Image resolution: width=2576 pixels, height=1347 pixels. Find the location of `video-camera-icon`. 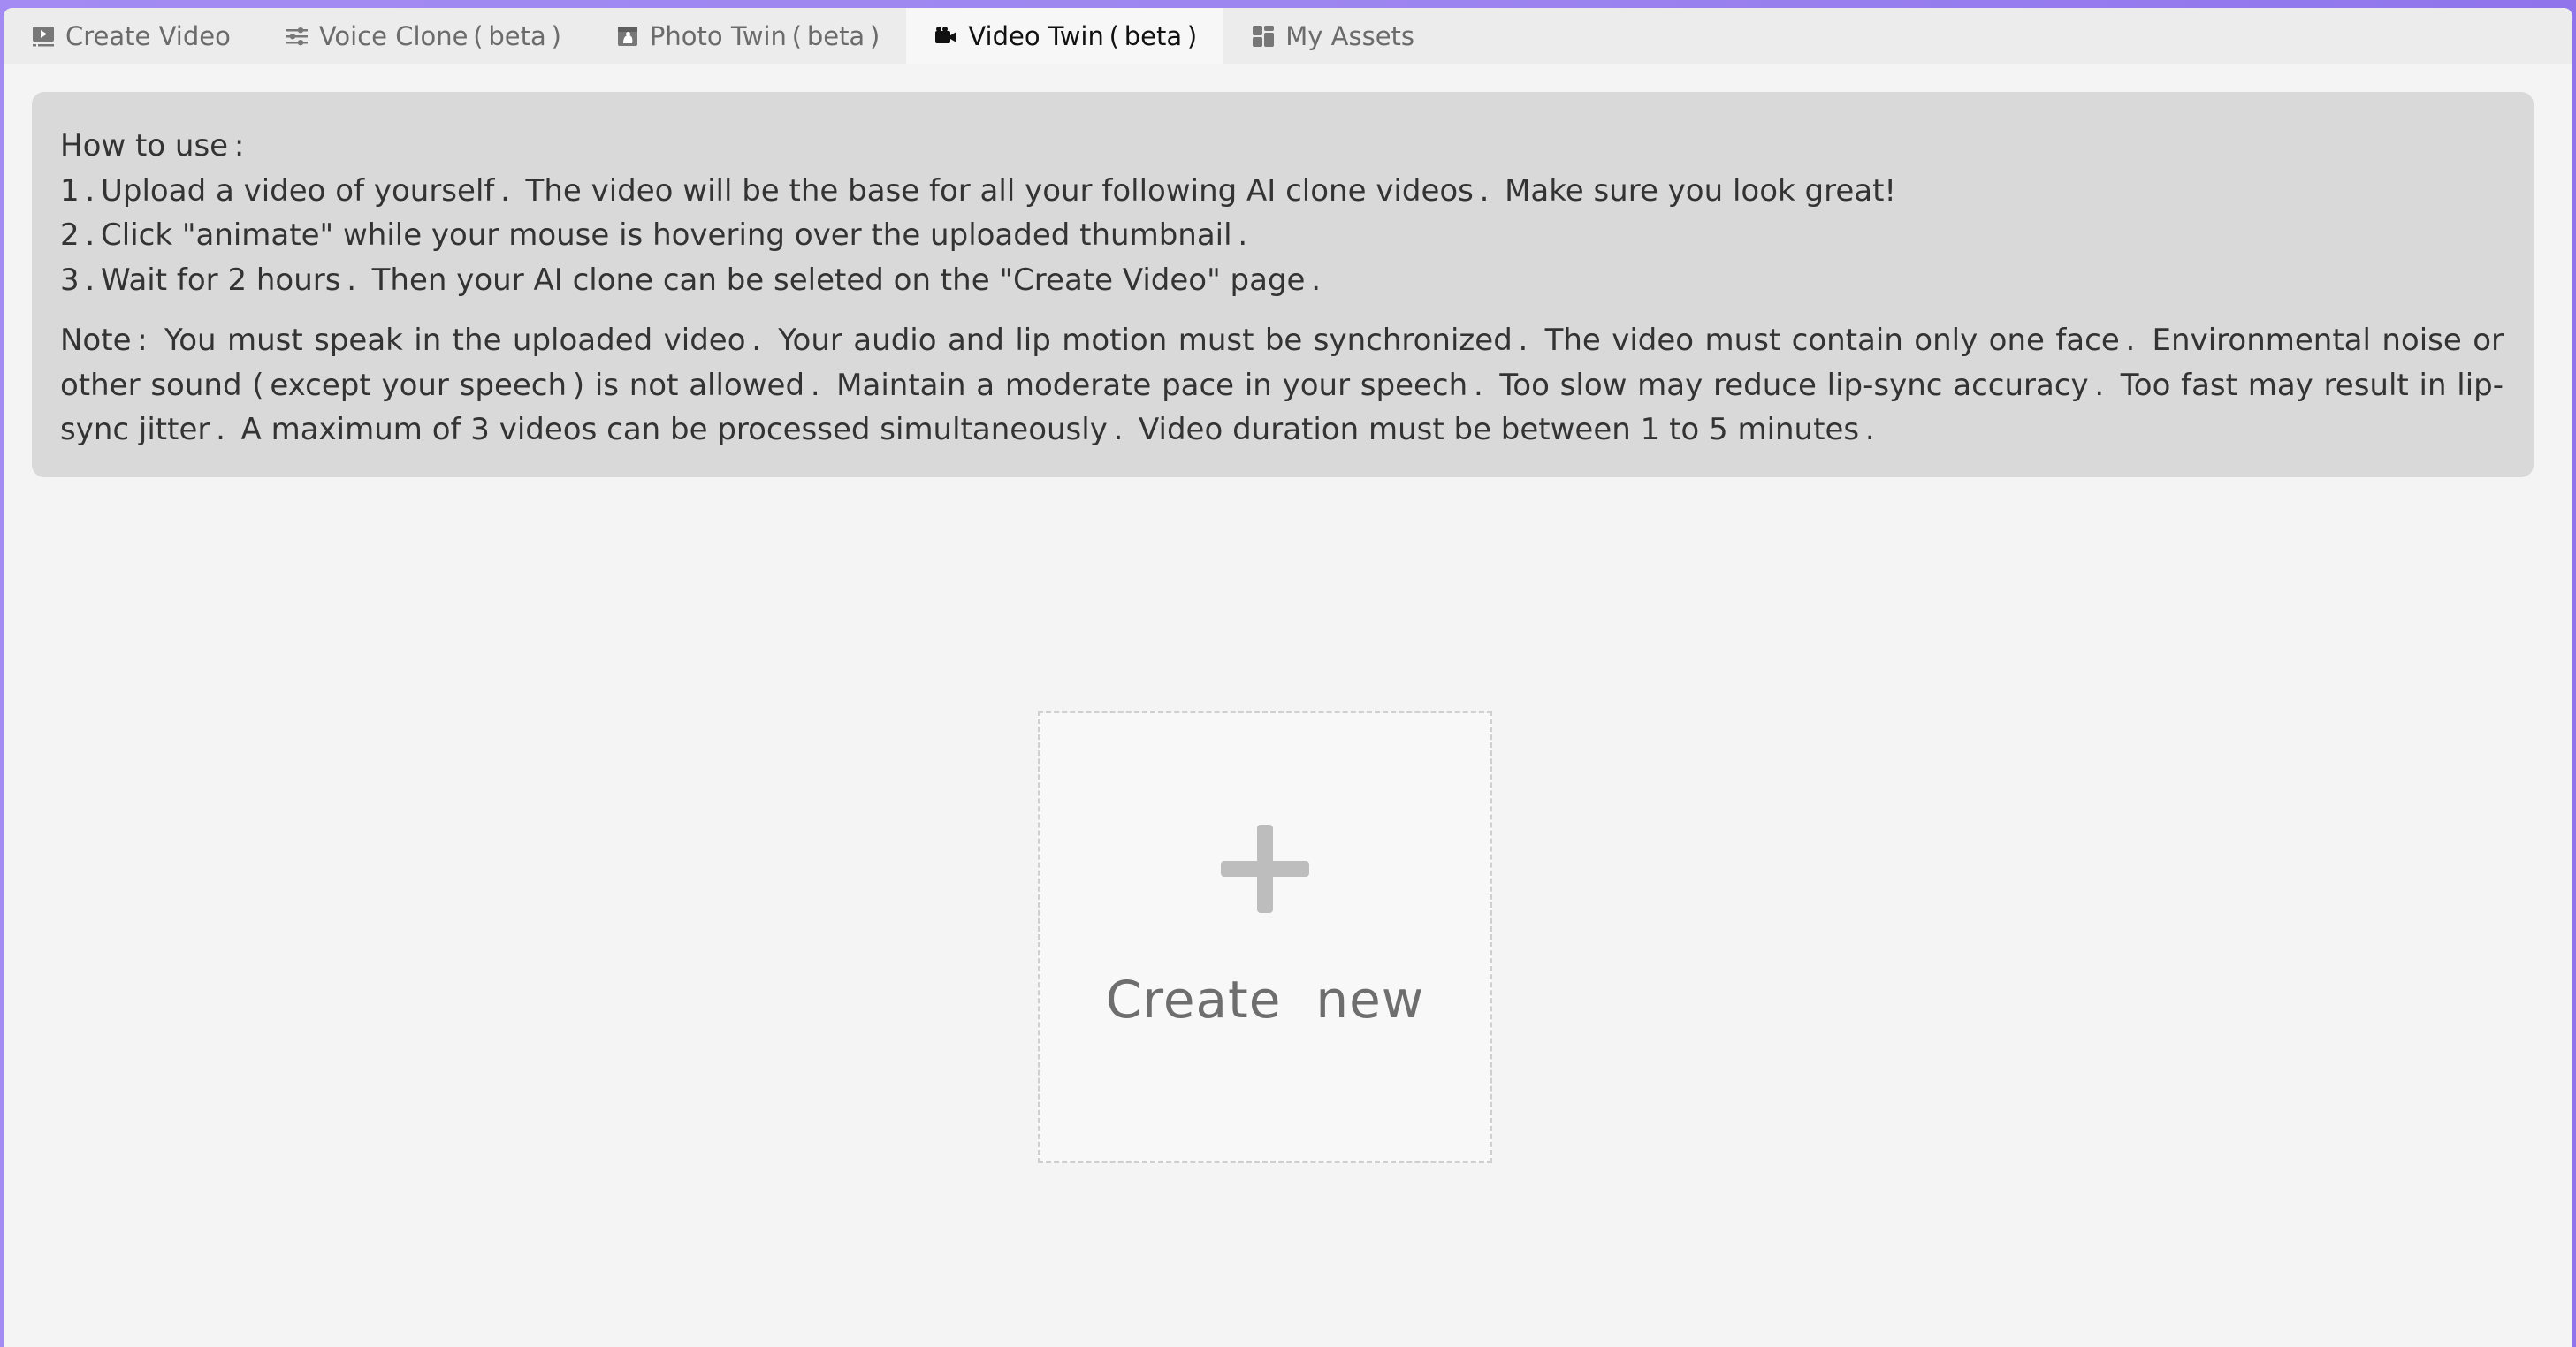

video-camera-icon is located at coordinates (946, 36).